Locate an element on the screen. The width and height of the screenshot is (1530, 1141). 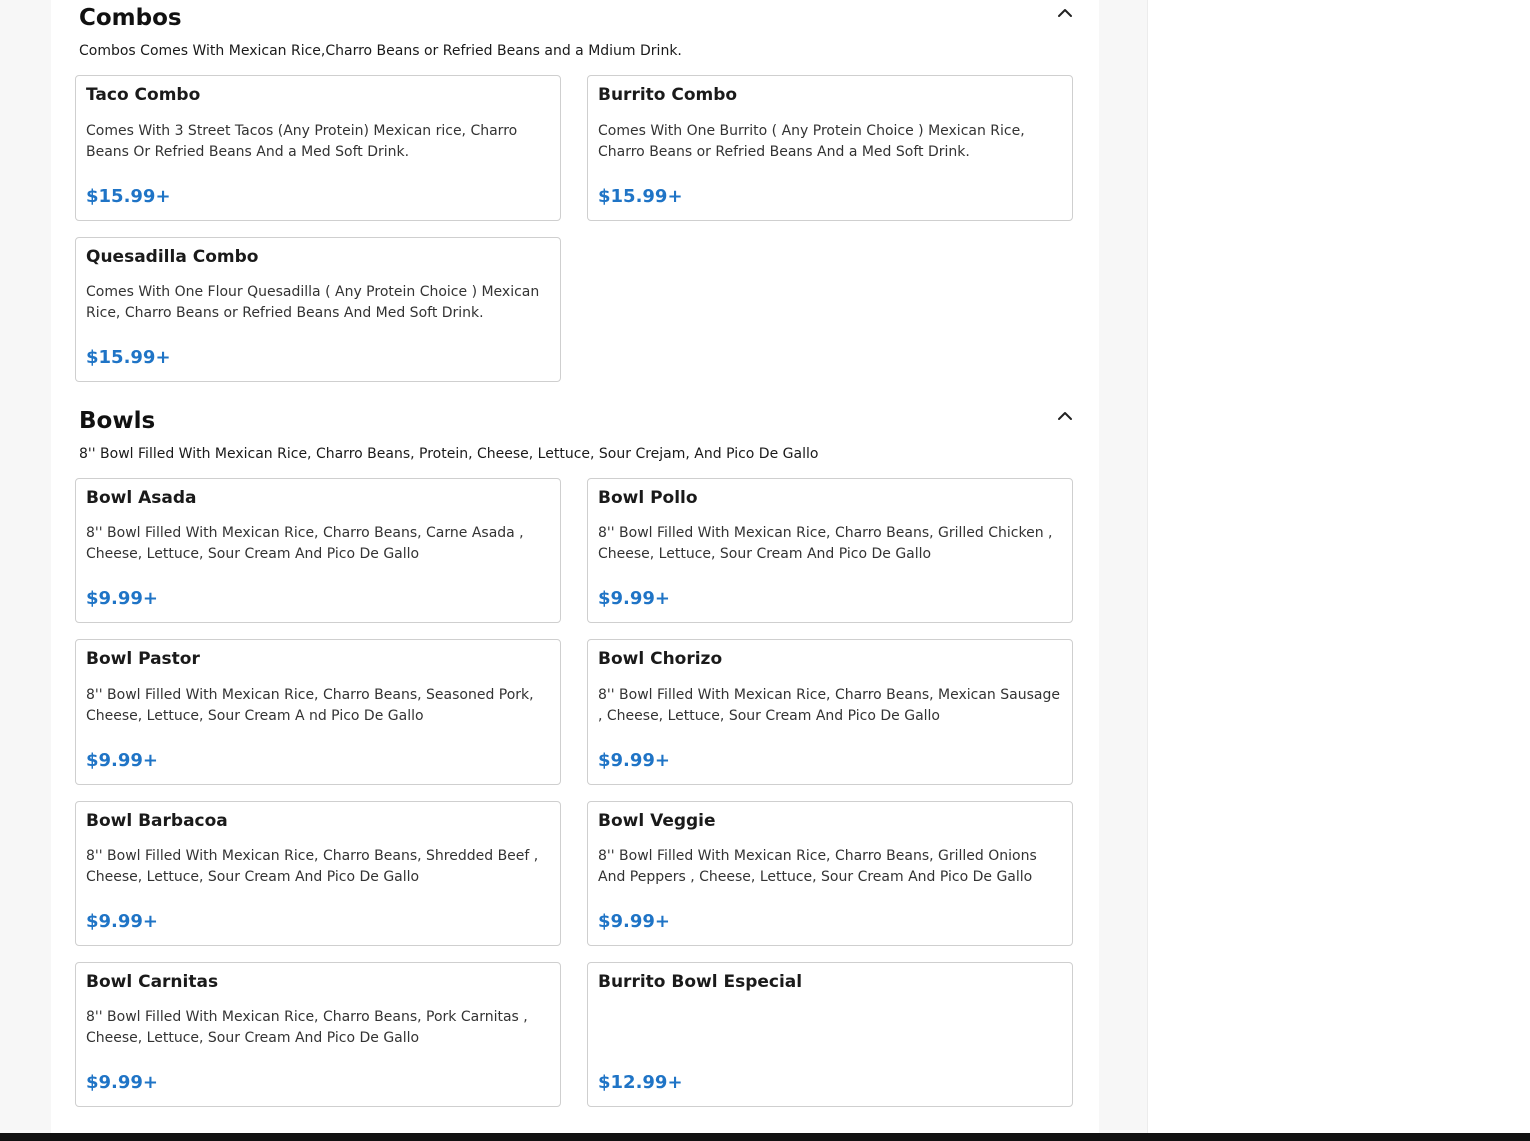
item-name: Bowl Barbacoa is located at coordinates (157, 821).